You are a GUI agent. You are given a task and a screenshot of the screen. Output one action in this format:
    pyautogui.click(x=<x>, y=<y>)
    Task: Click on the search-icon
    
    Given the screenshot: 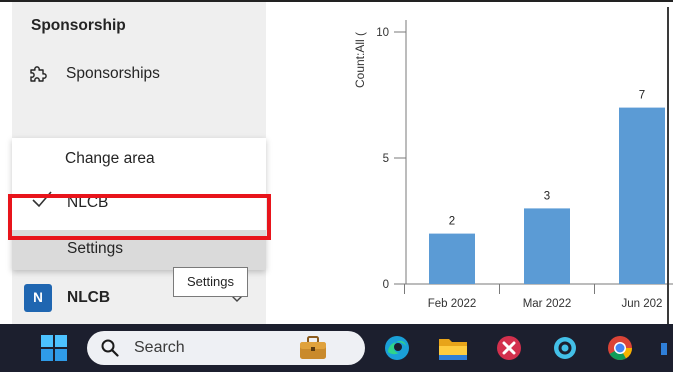 What is the action you would take?
    pyautogui.click(x=110, y=348)
    